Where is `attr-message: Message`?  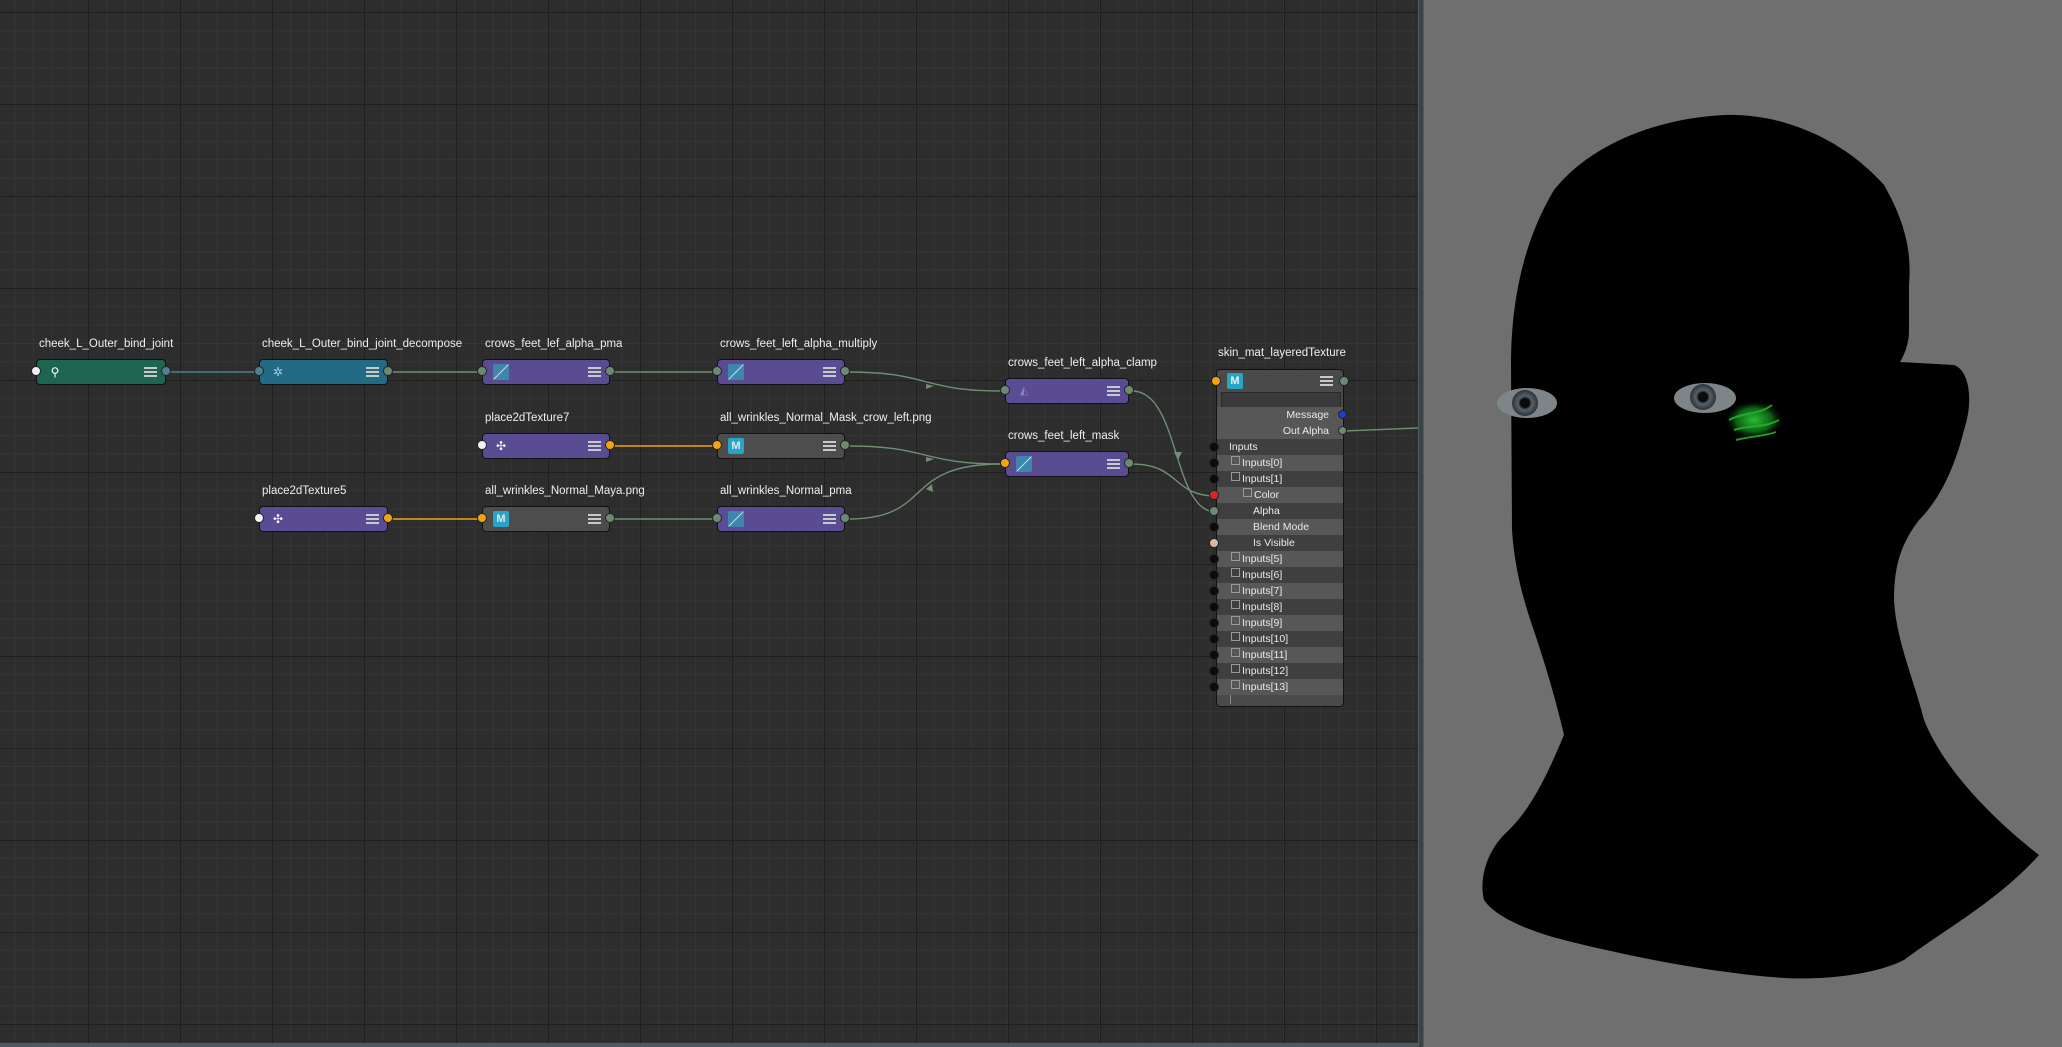 attr-message: Message is located at coordinates (1282, 415).